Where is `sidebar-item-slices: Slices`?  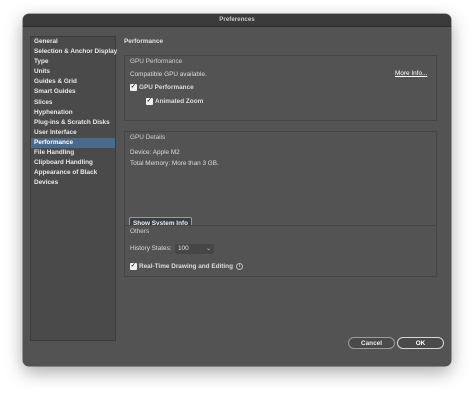 sidebar-item-slices: Slices is located at coordinates (73, 103).